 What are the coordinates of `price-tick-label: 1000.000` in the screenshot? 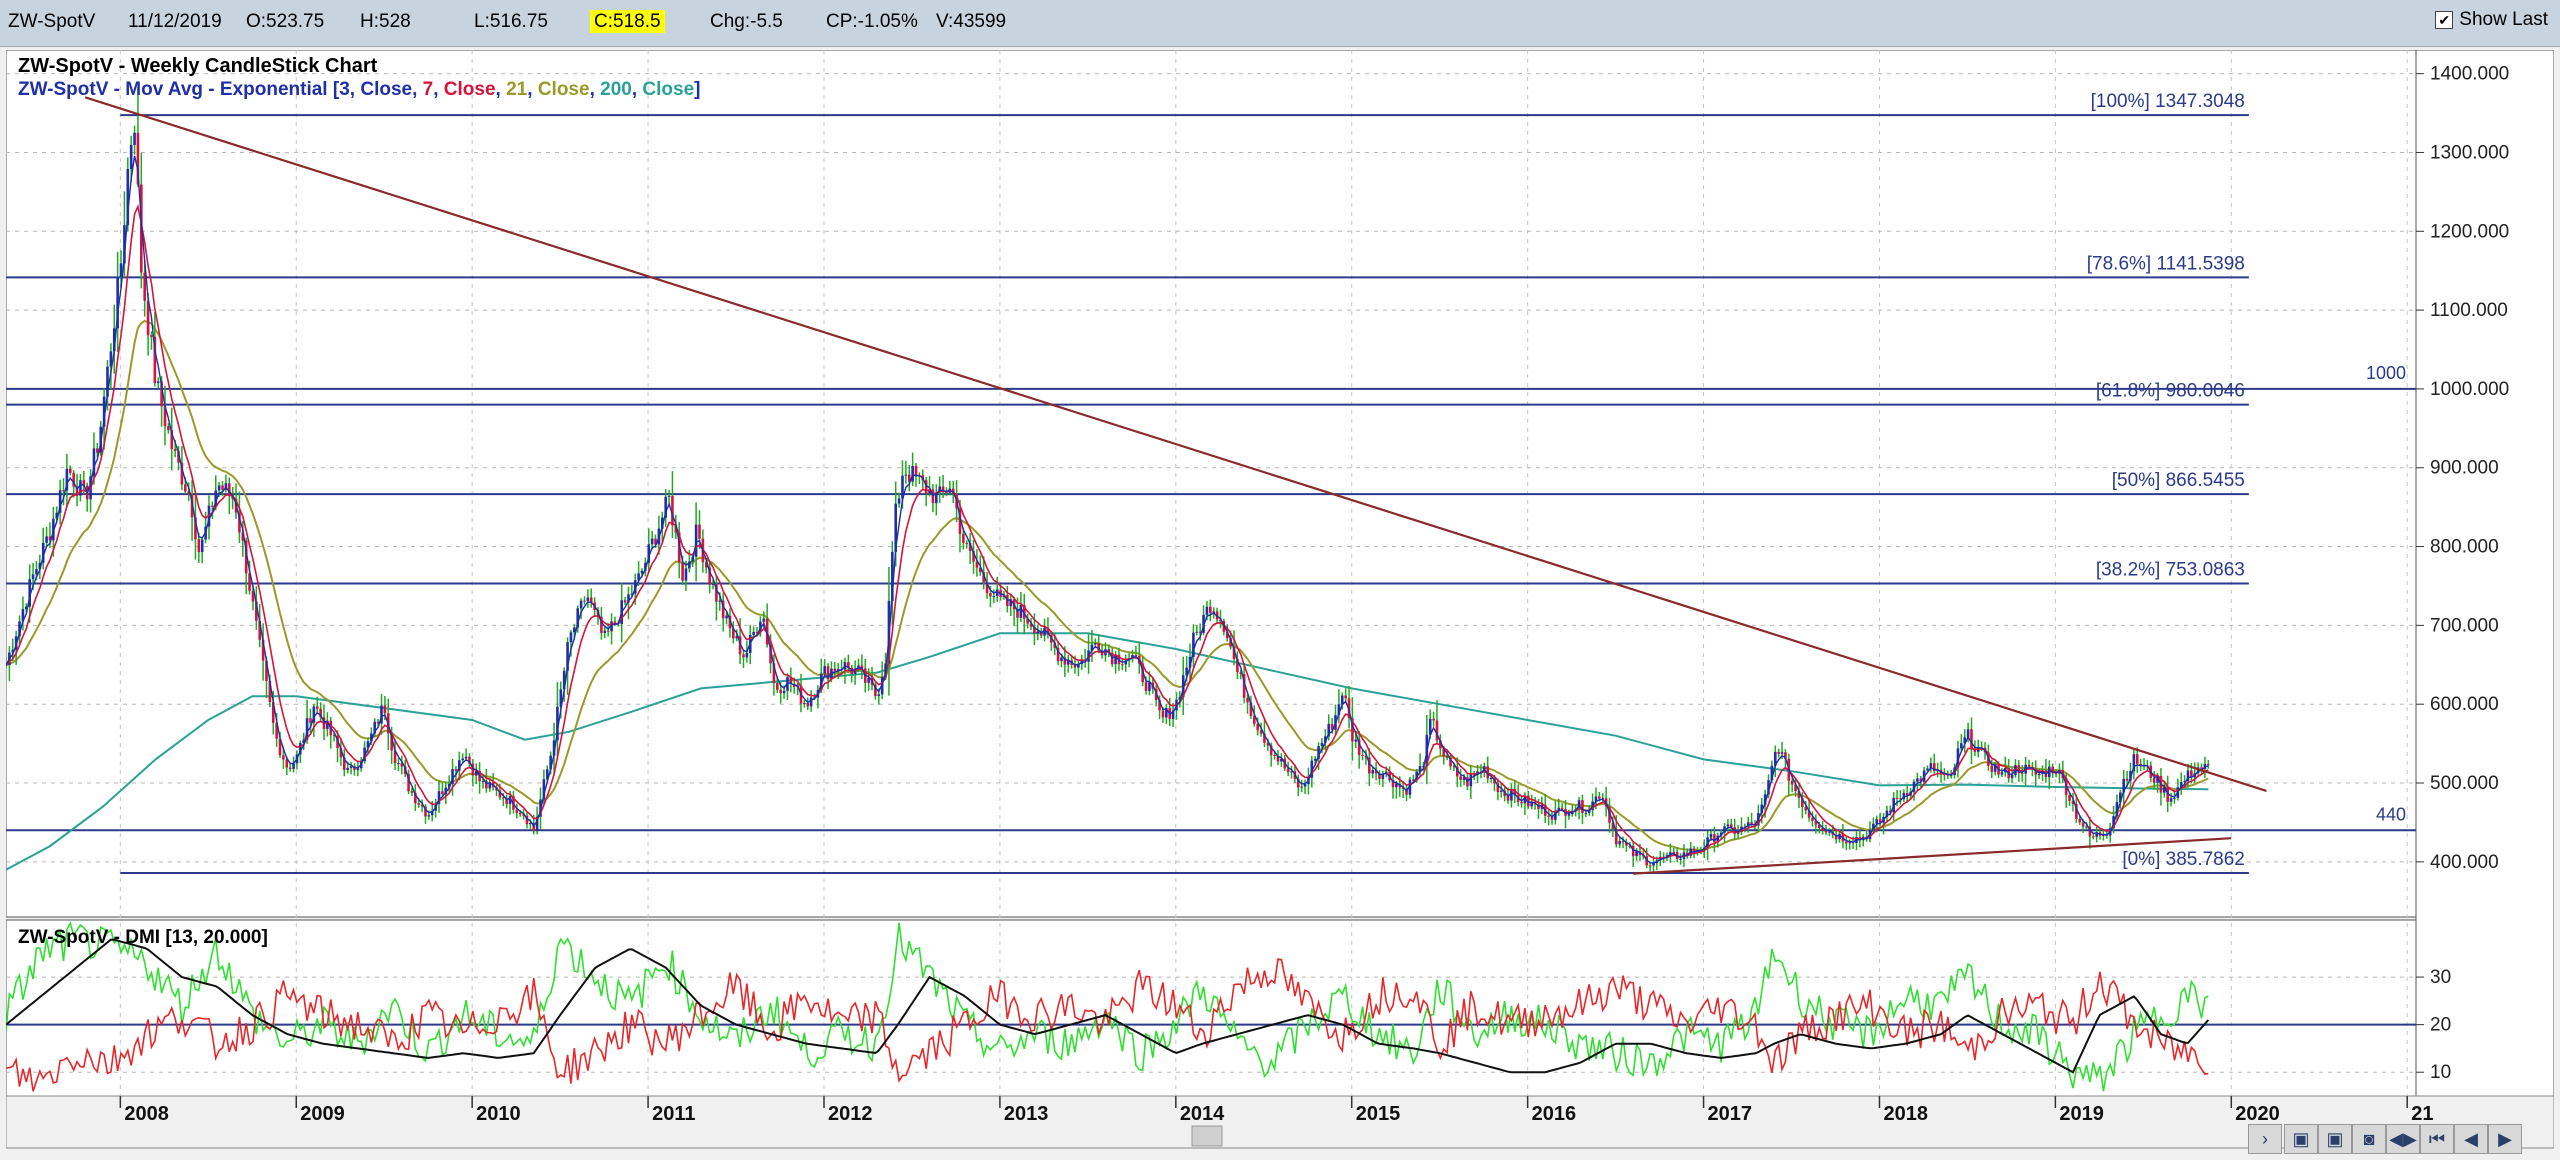 It's located at (2469, 389).